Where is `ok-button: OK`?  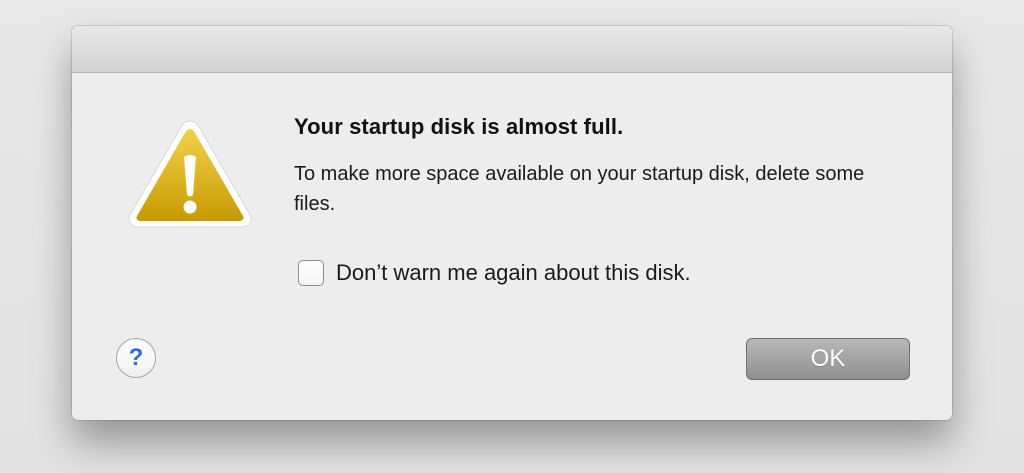
ok-button: OK is located at coordinates (828, 359).